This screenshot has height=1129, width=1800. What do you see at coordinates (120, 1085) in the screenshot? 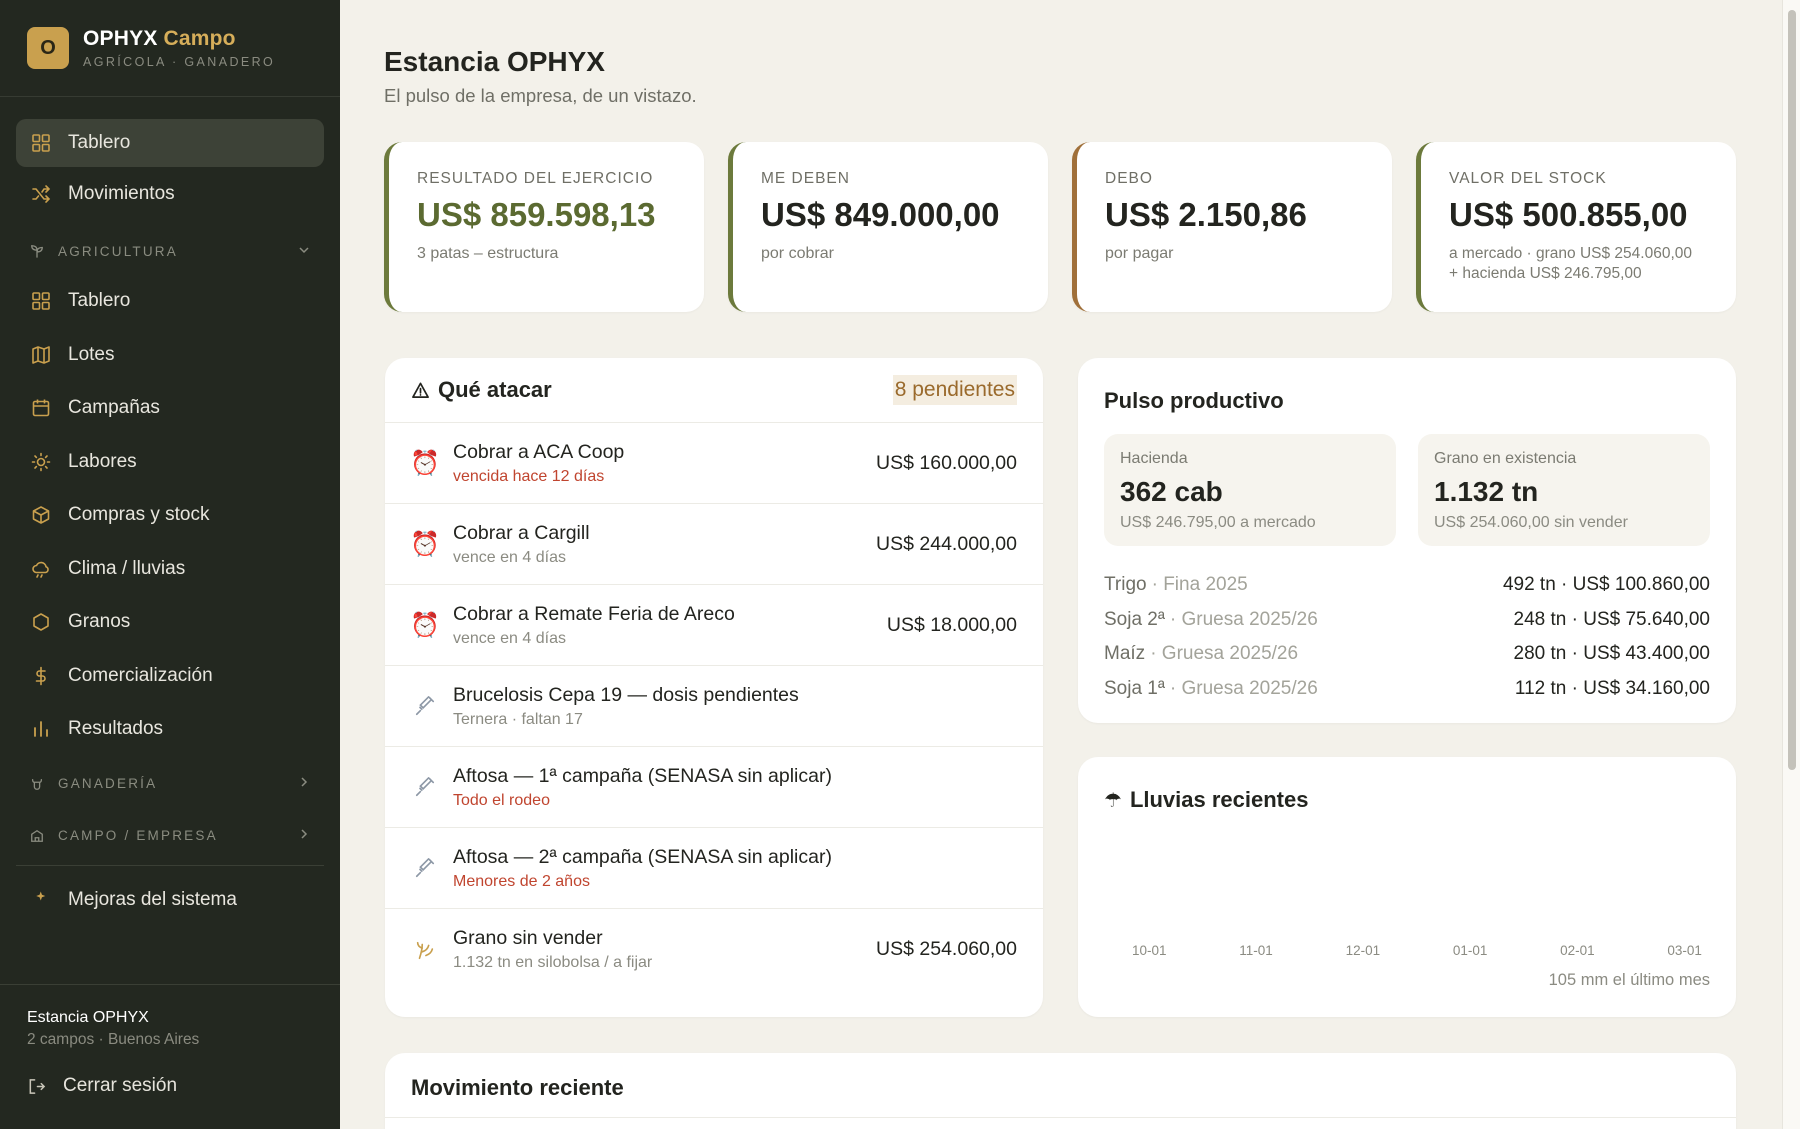
I see `logout-label: Cerrar sesión` at bounding box center [120, 1085].